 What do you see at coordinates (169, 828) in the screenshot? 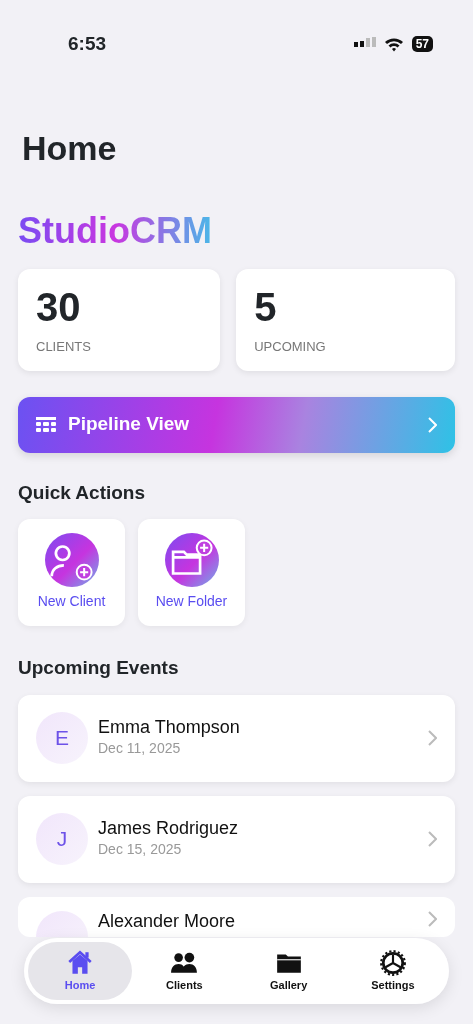
I see `event-name: James Rodriguez` at bounding box center [169, 828].